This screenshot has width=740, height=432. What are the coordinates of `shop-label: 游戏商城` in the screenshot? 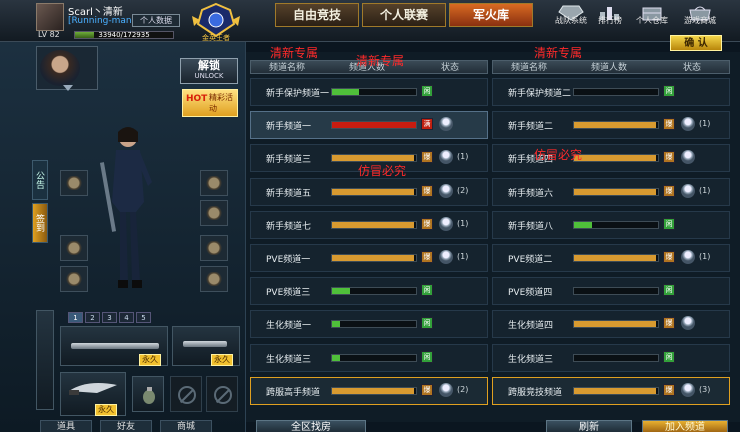 It's located at (700, 20).